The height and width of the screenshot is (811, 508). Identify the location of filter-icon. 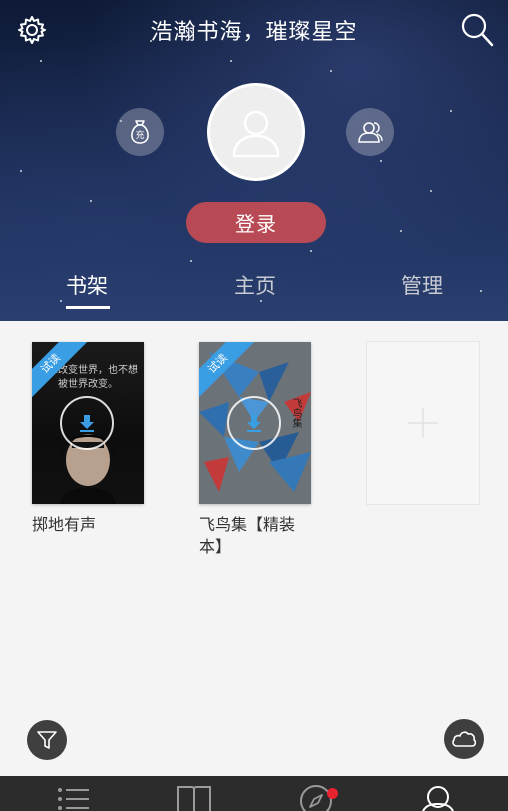
(47, 740).